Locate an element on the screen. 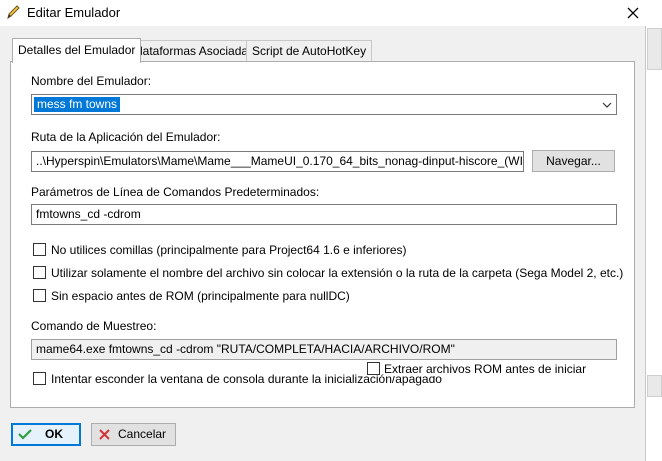 Image resolution: width=662 pixels, height=461 pixels. cancel-label: Cancelar is located at coordinates (142, 434).